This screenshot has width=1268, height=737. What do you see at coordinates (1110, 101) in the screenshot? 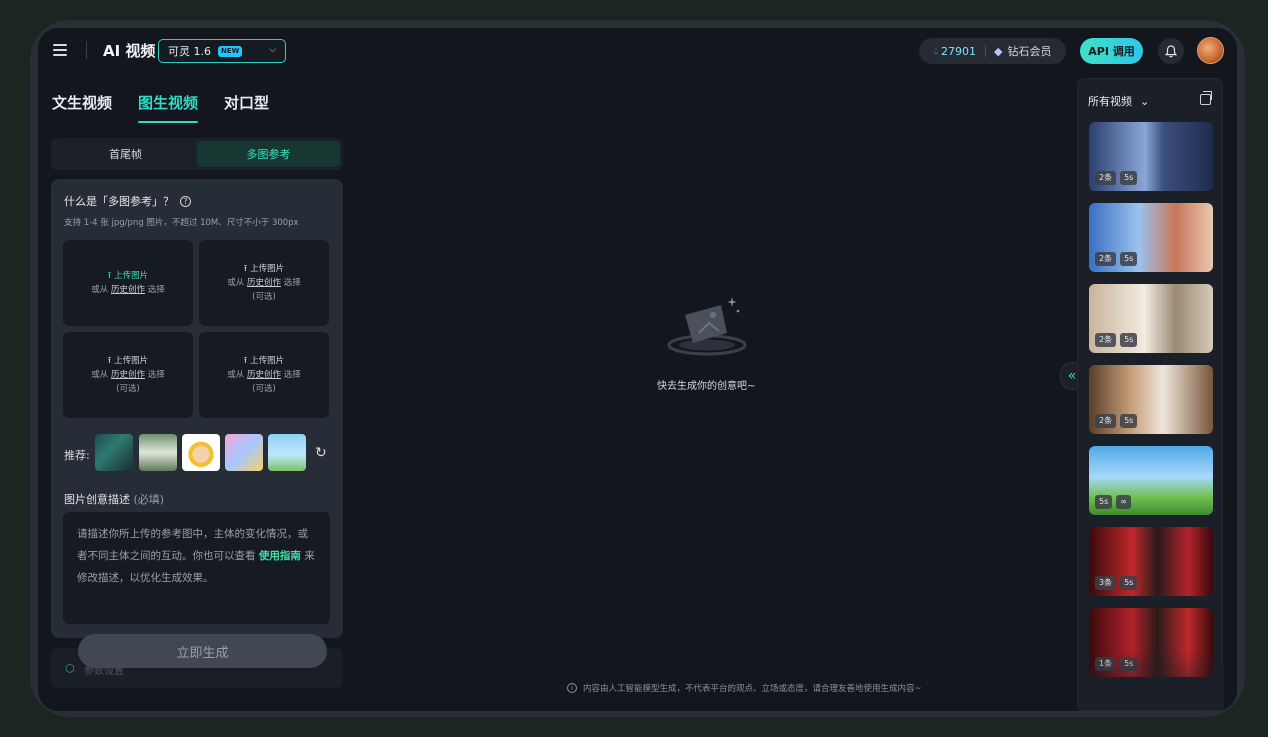
I see `video-filter-label: 所有视频` at bounding box center [1110, 101].